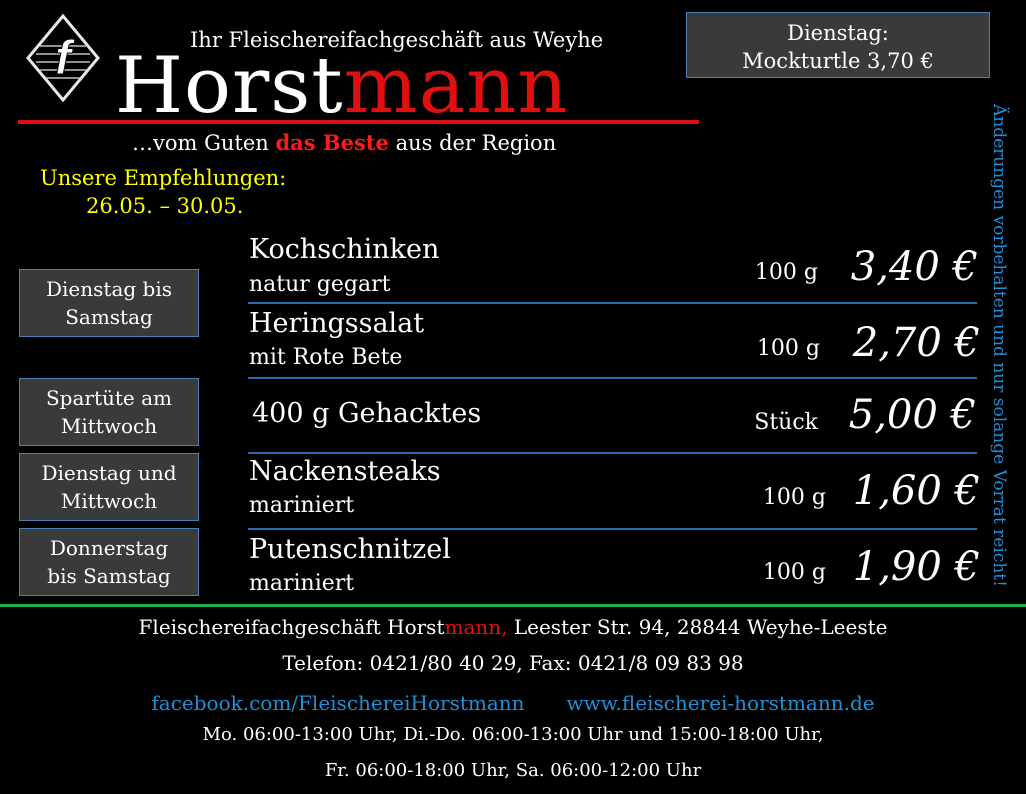  What do you see at coordinates (916, 491) in the screenshot?
I see `product-price: 1,60 €` at bounding box center [916, 491].